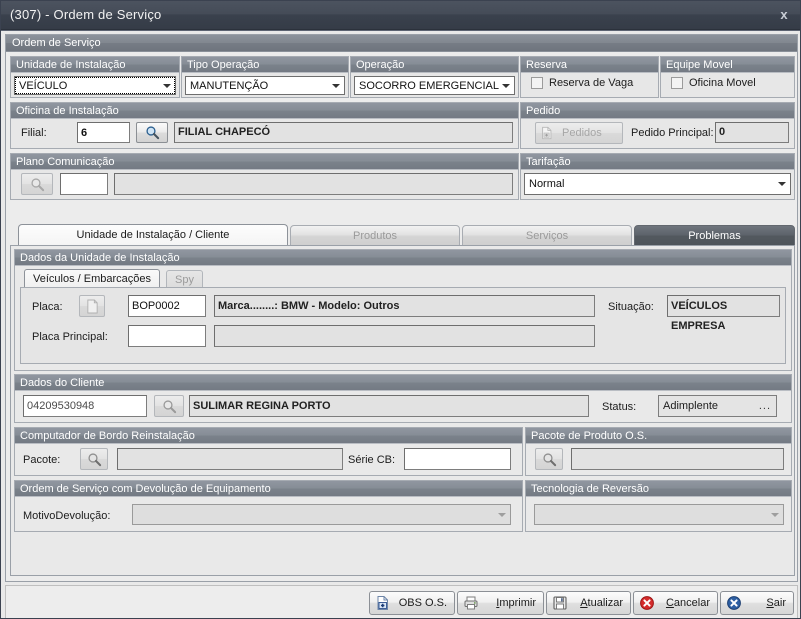  I want to click on plano-comunicacao-search-button, so click(37, 184).